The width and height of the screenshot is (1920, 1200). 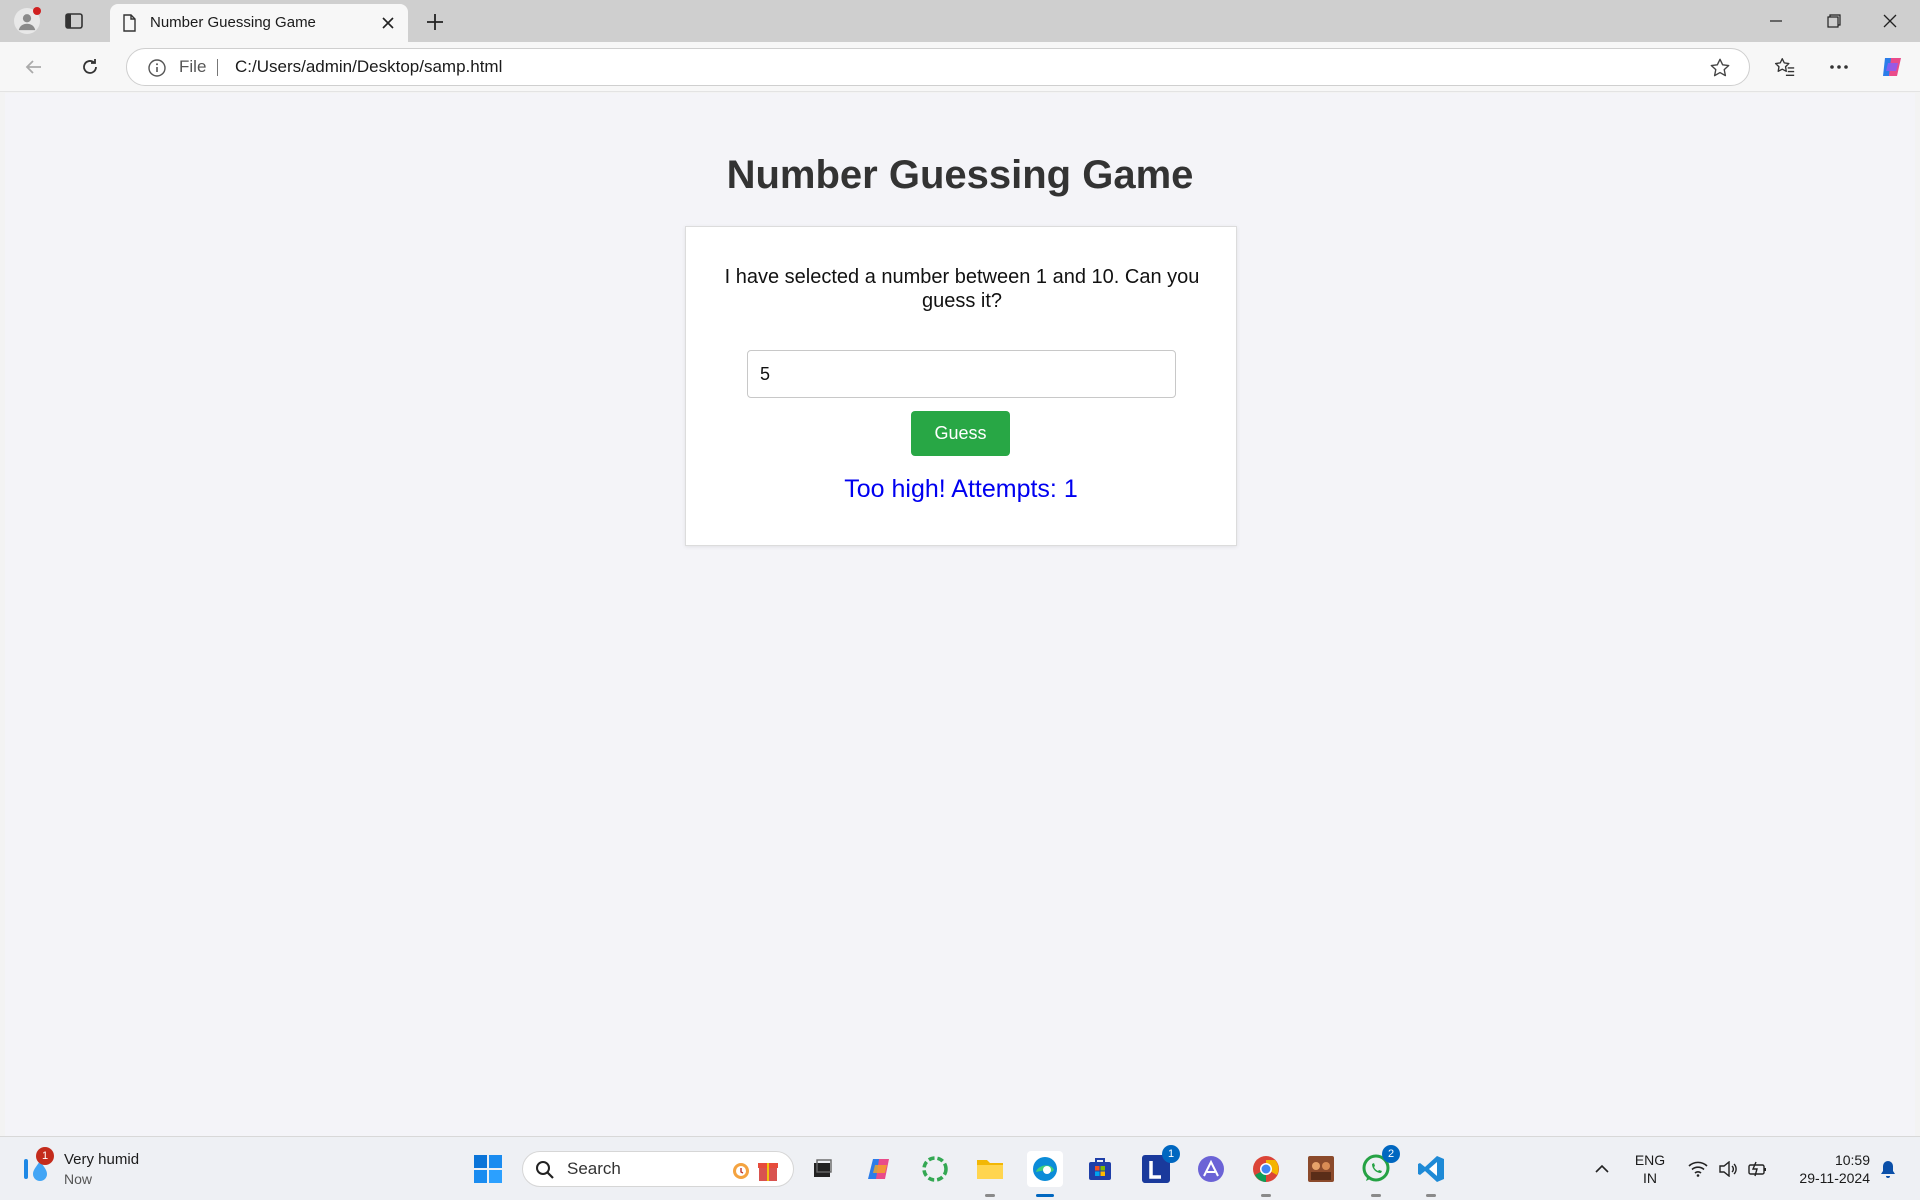 What do you see at coordinates (27, 20) in the screenshot?
I see `profile-avatar-icon` at bounding box center [27, 20].